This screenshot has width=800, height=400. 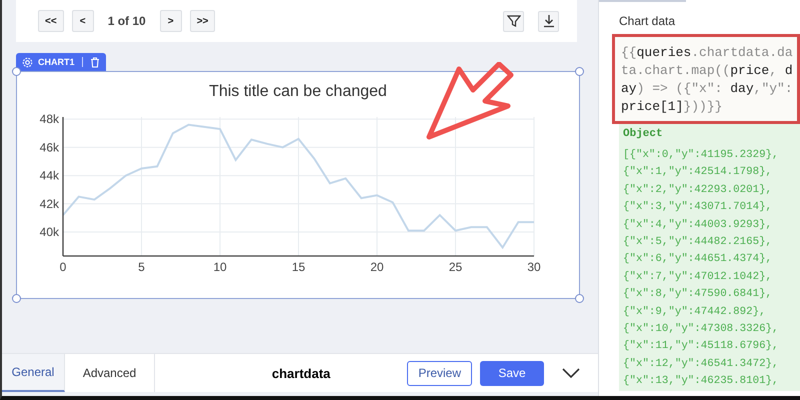 I want to click on result-line: {"x":3,"y":43071.7014},, so click(x=698, y=208).